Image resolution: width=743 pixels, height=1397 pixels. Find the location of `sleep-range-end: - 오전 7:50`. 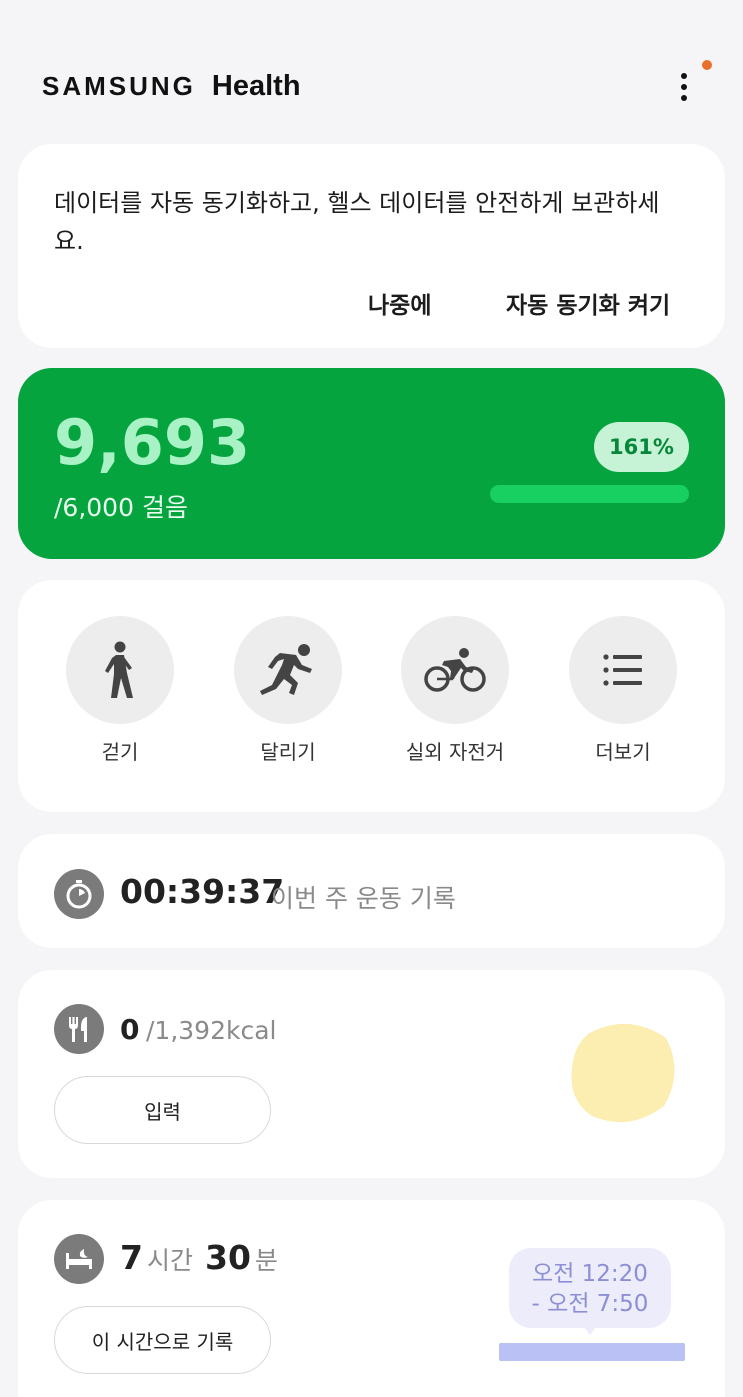

sleep-range-end: - 오전 7:50 is located at coordinates (590, 1304).